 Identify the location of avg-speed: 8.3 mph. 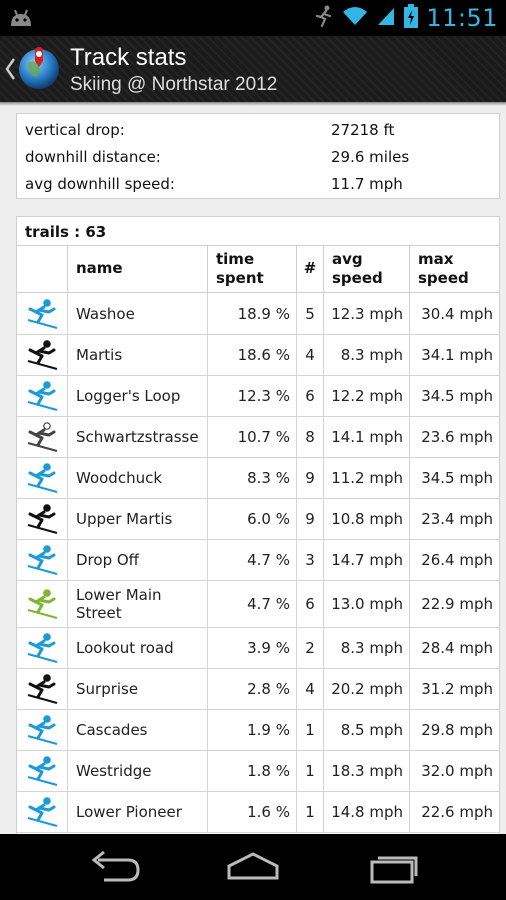
(371, 354).